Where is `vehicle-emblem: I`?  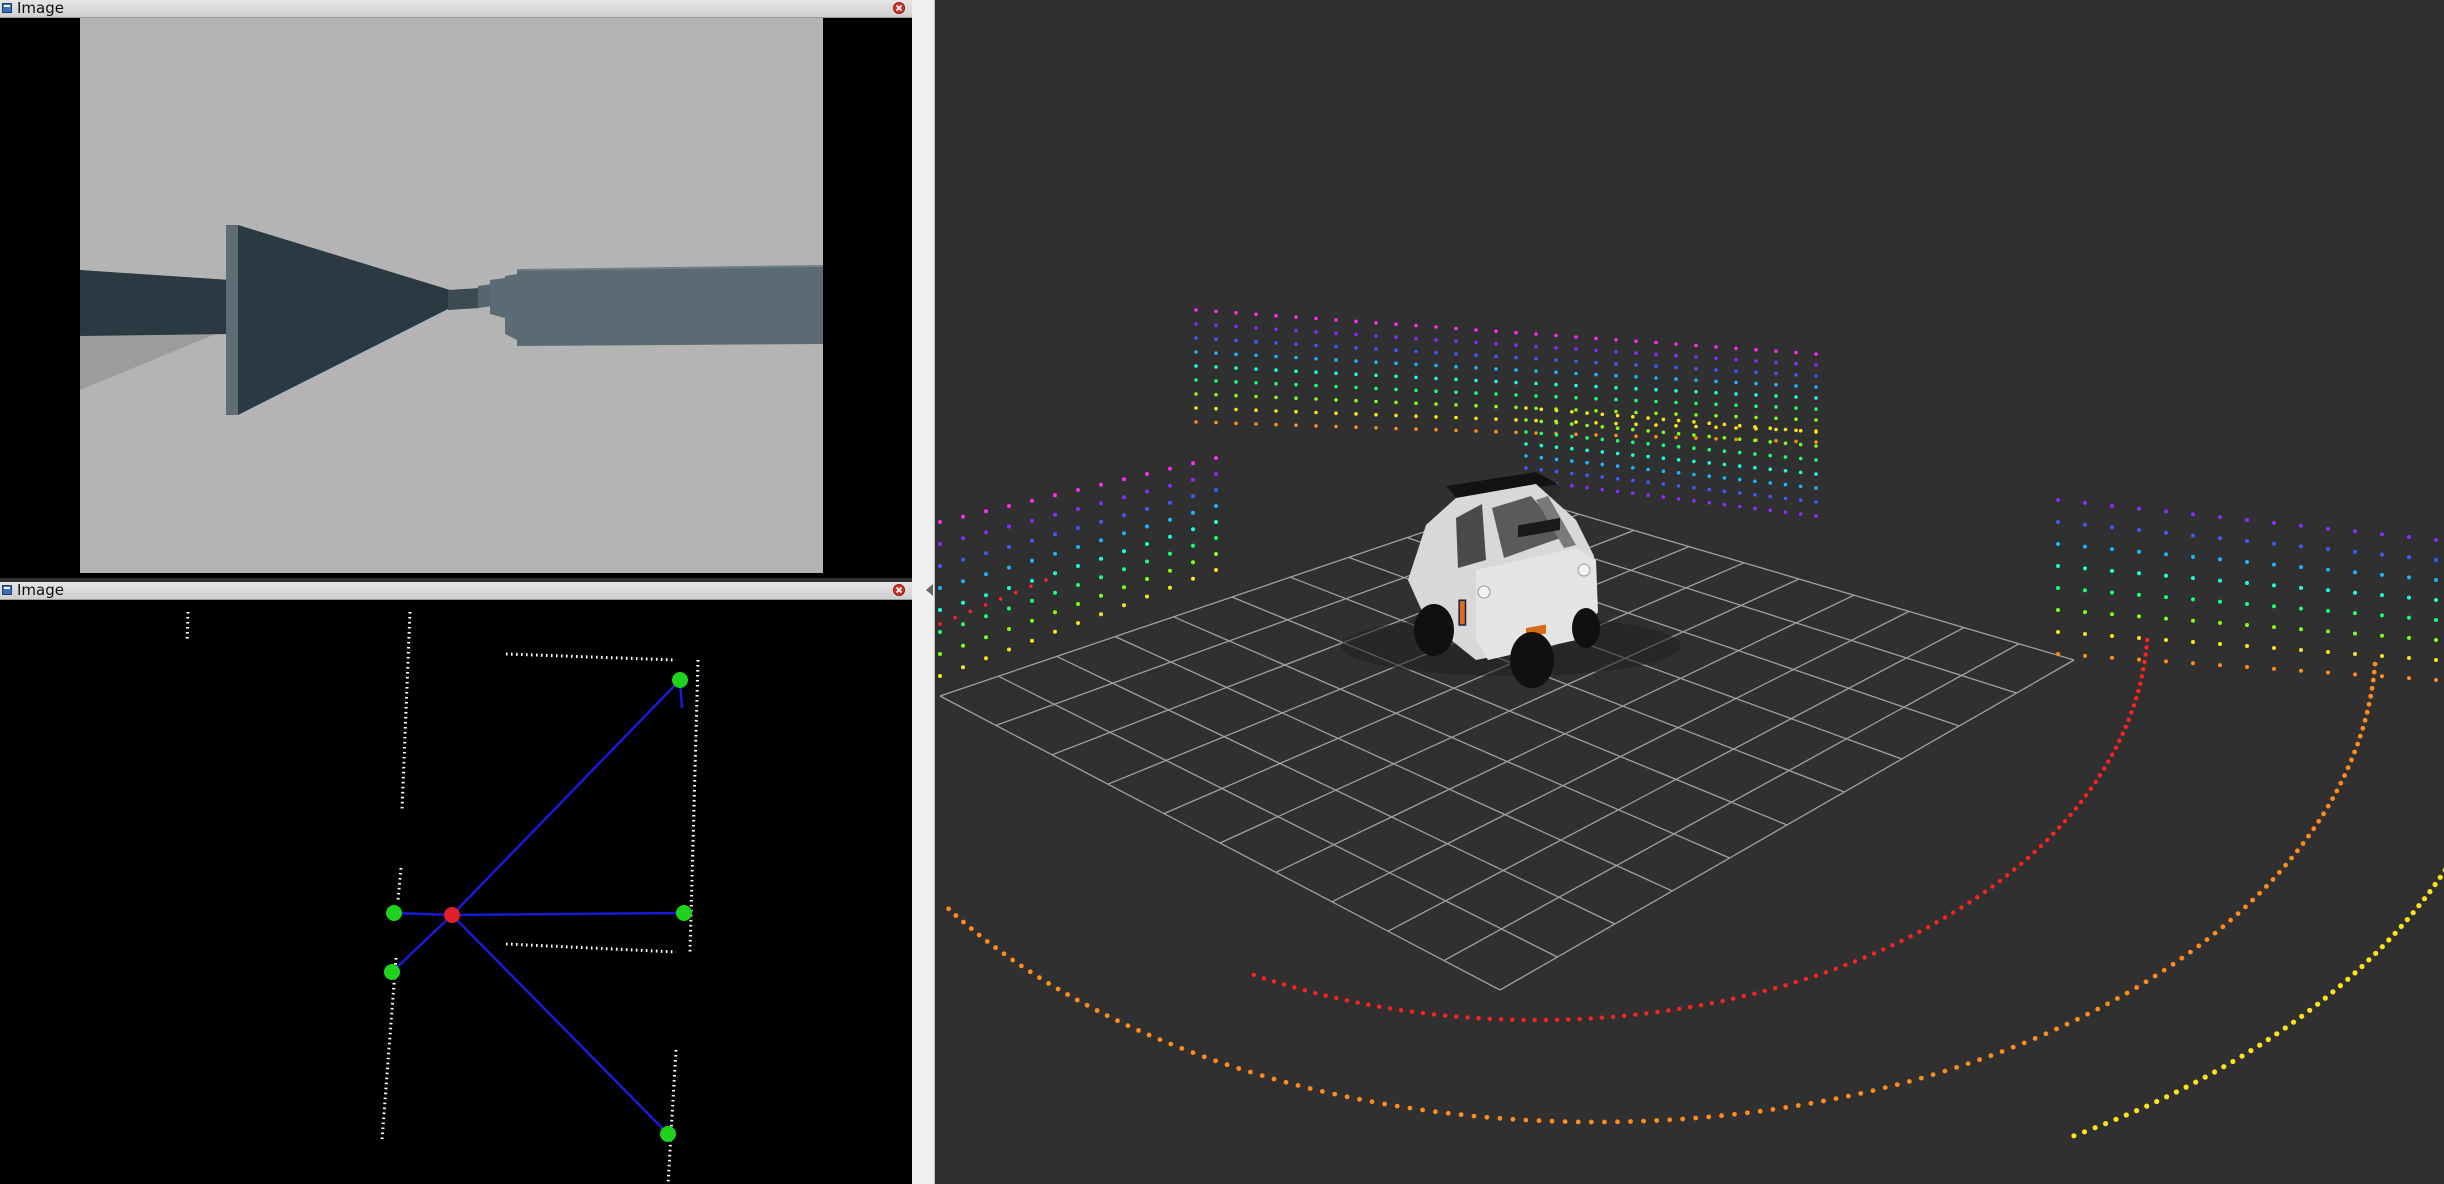
vehicle-emblem: I is located at coordinates (1462, 614).